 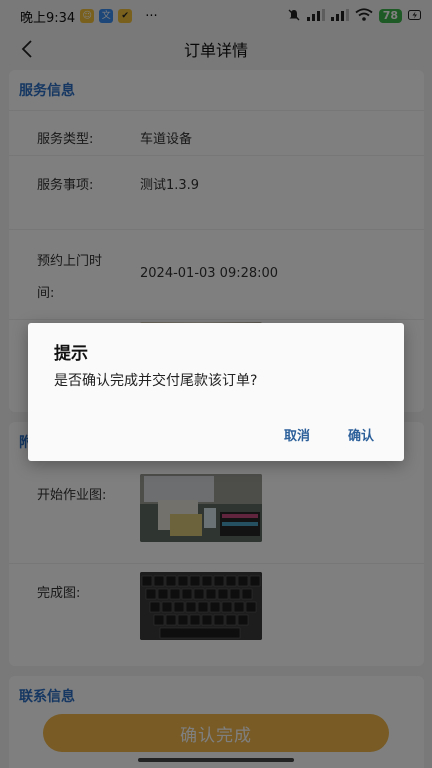 I want to click on home-indicator, so click(x=216, y=760).